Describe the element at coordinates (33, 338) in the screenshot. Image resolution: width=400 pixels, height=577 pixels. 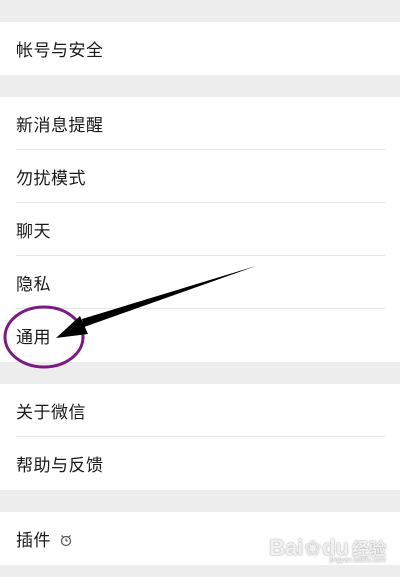
I see `settings-item-label: 通用` at that location.